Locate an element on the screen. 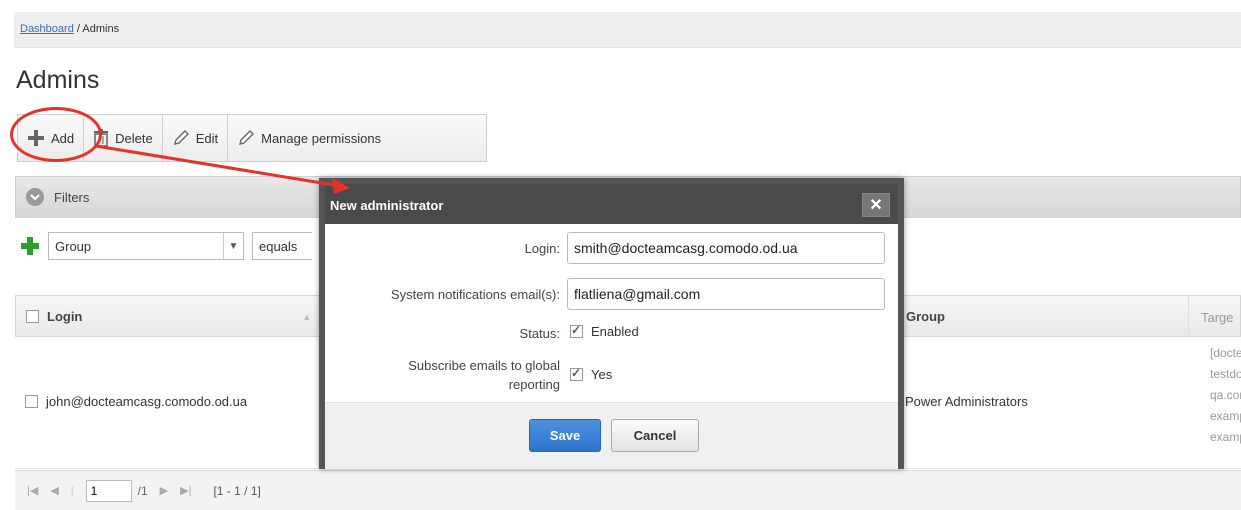 The image size is (1241, 510). subscribe-yes-checkbox is located at coordinates (576, 373).